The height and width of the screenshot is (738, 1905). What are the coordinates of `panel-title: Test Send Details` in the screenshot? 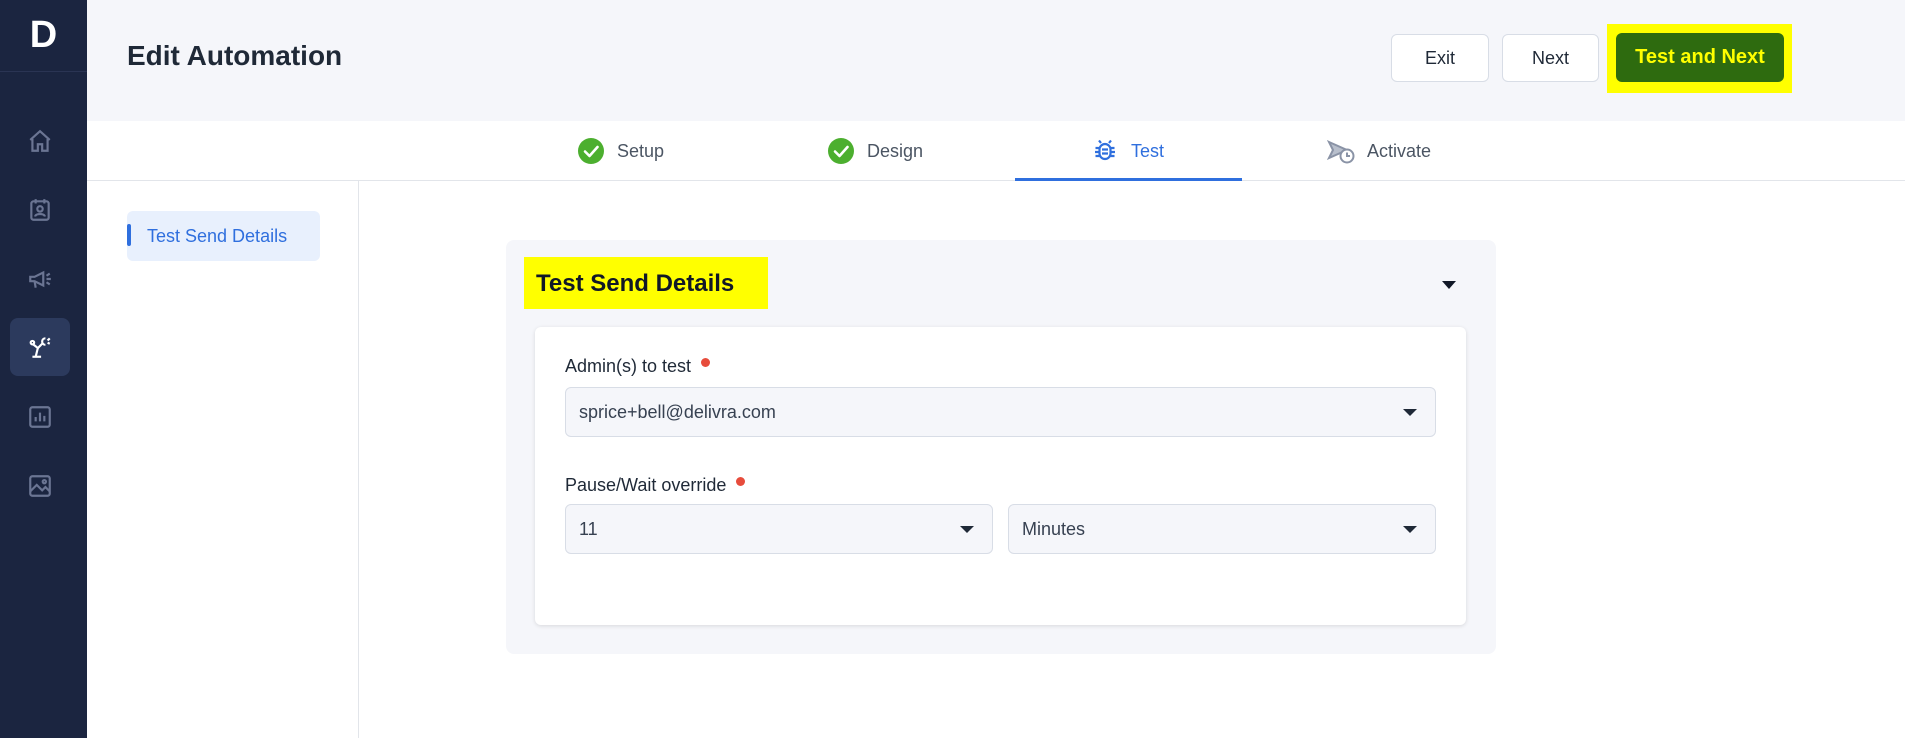 It's located at (635, 283).